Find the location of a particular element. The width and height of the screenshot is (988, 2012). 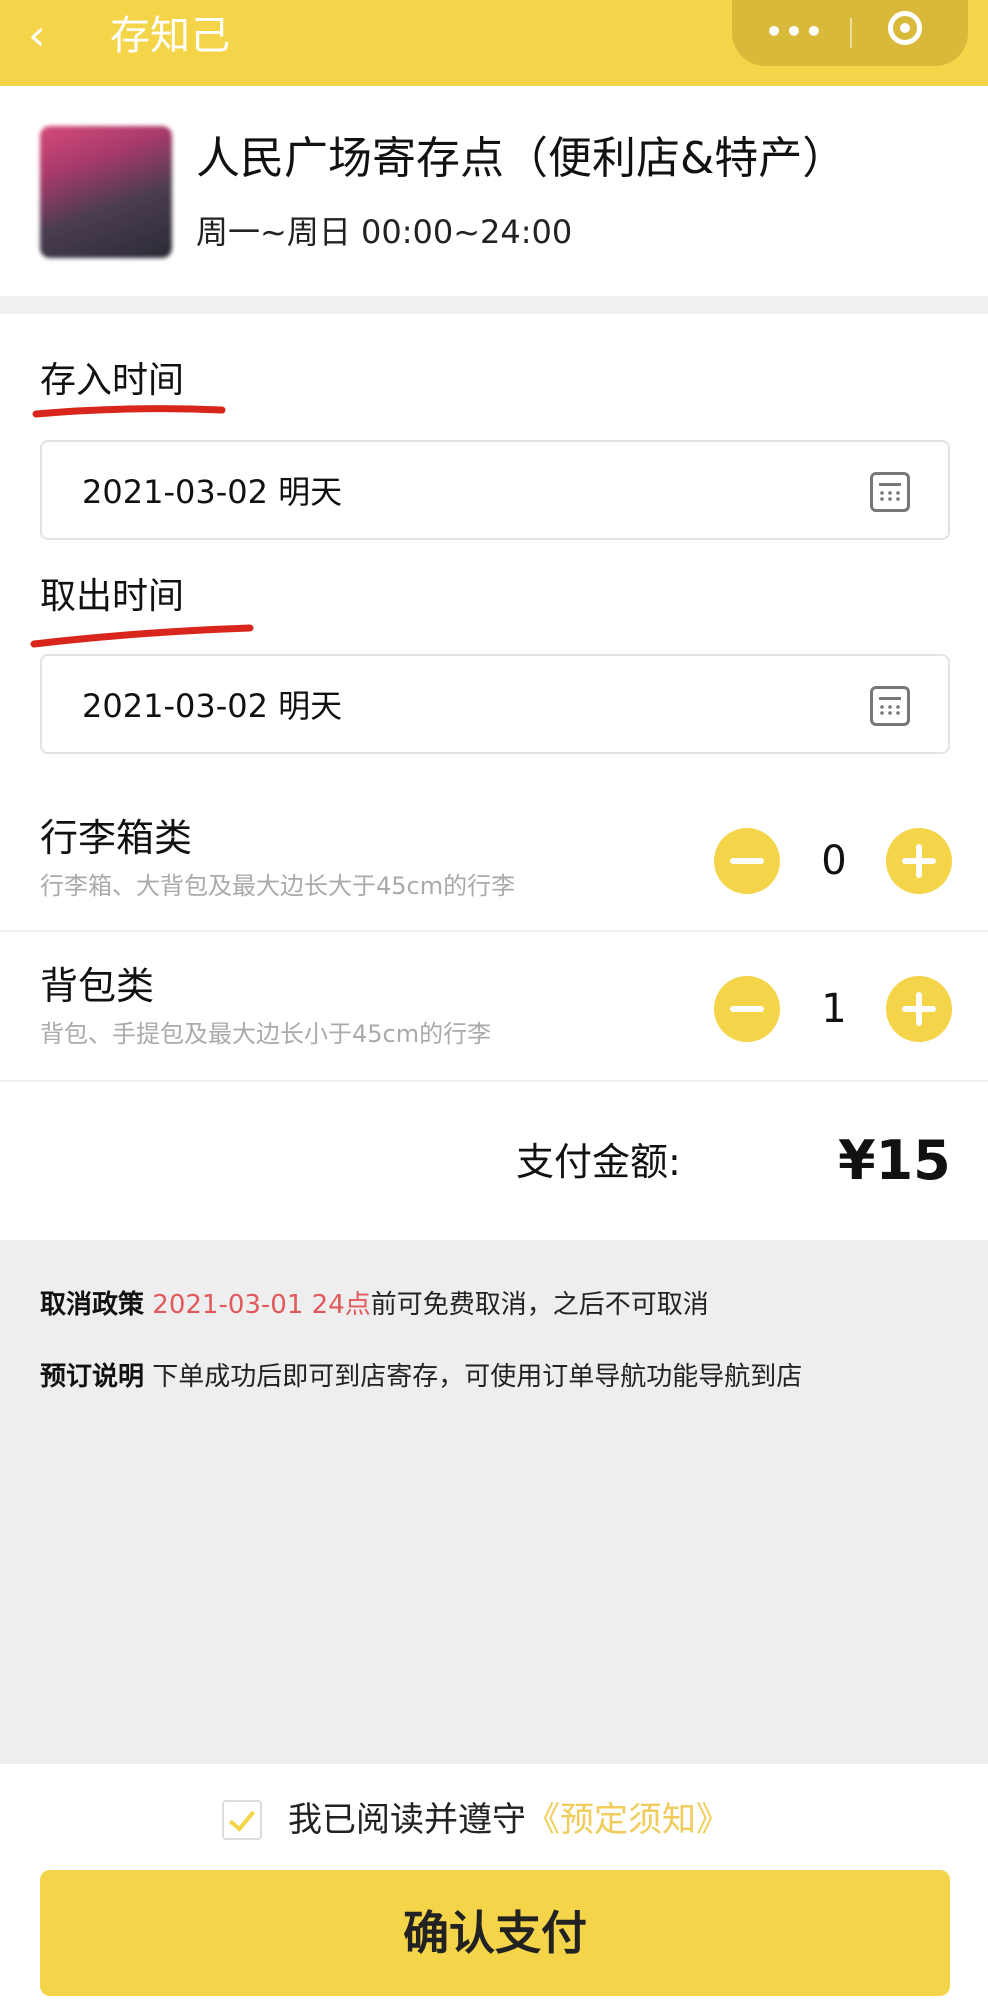

deposit-red-underline is located at coordinates (129, 411).